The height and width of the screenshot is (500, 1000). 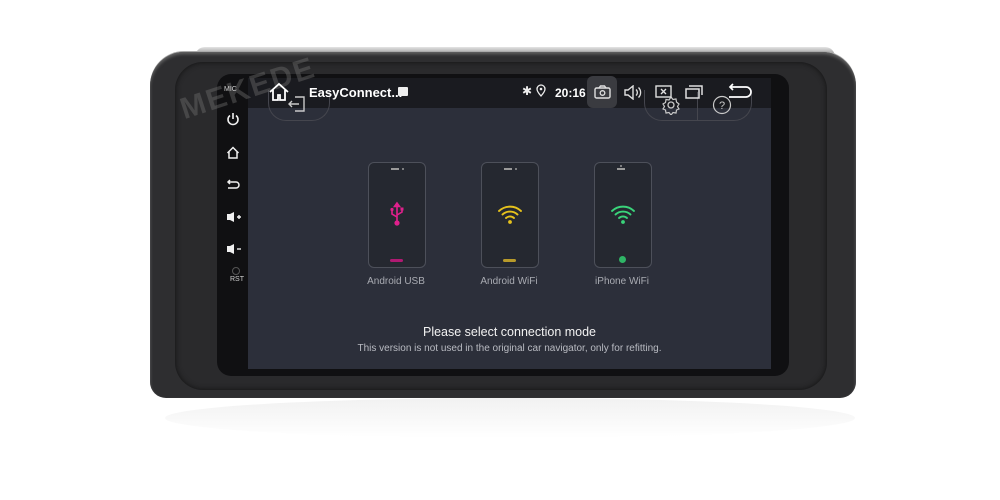 What do you see at coordinates (622, 259) in the screenshot?
I see `home-button` at bounding box center [622, 259].